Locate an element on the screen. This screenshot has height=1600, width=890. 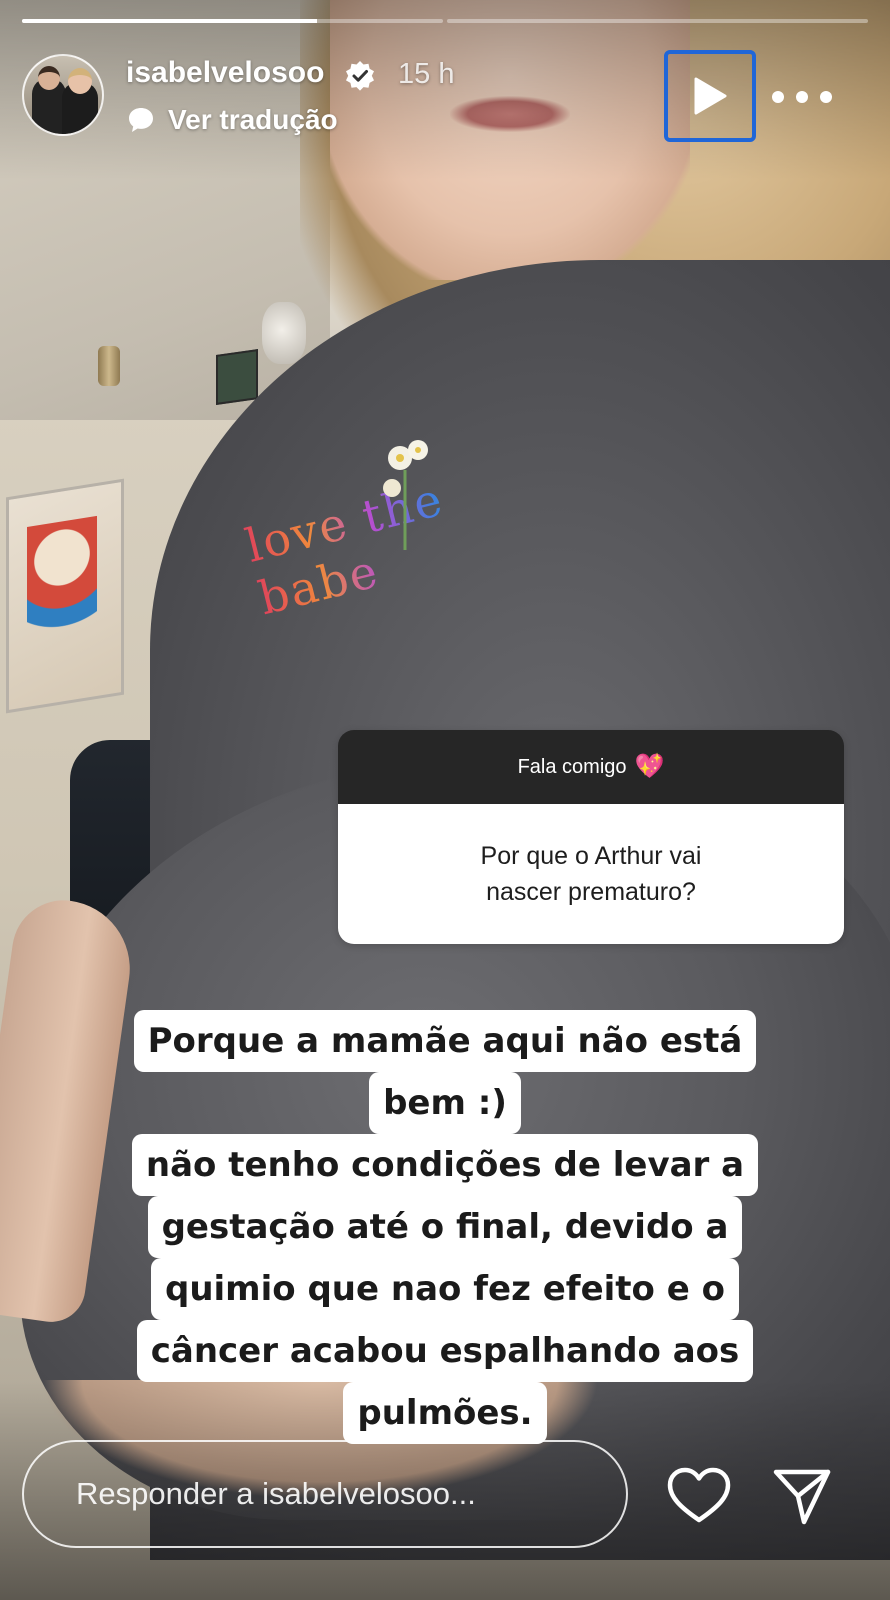
flower-embroidery is located at coordinates (405, 495).